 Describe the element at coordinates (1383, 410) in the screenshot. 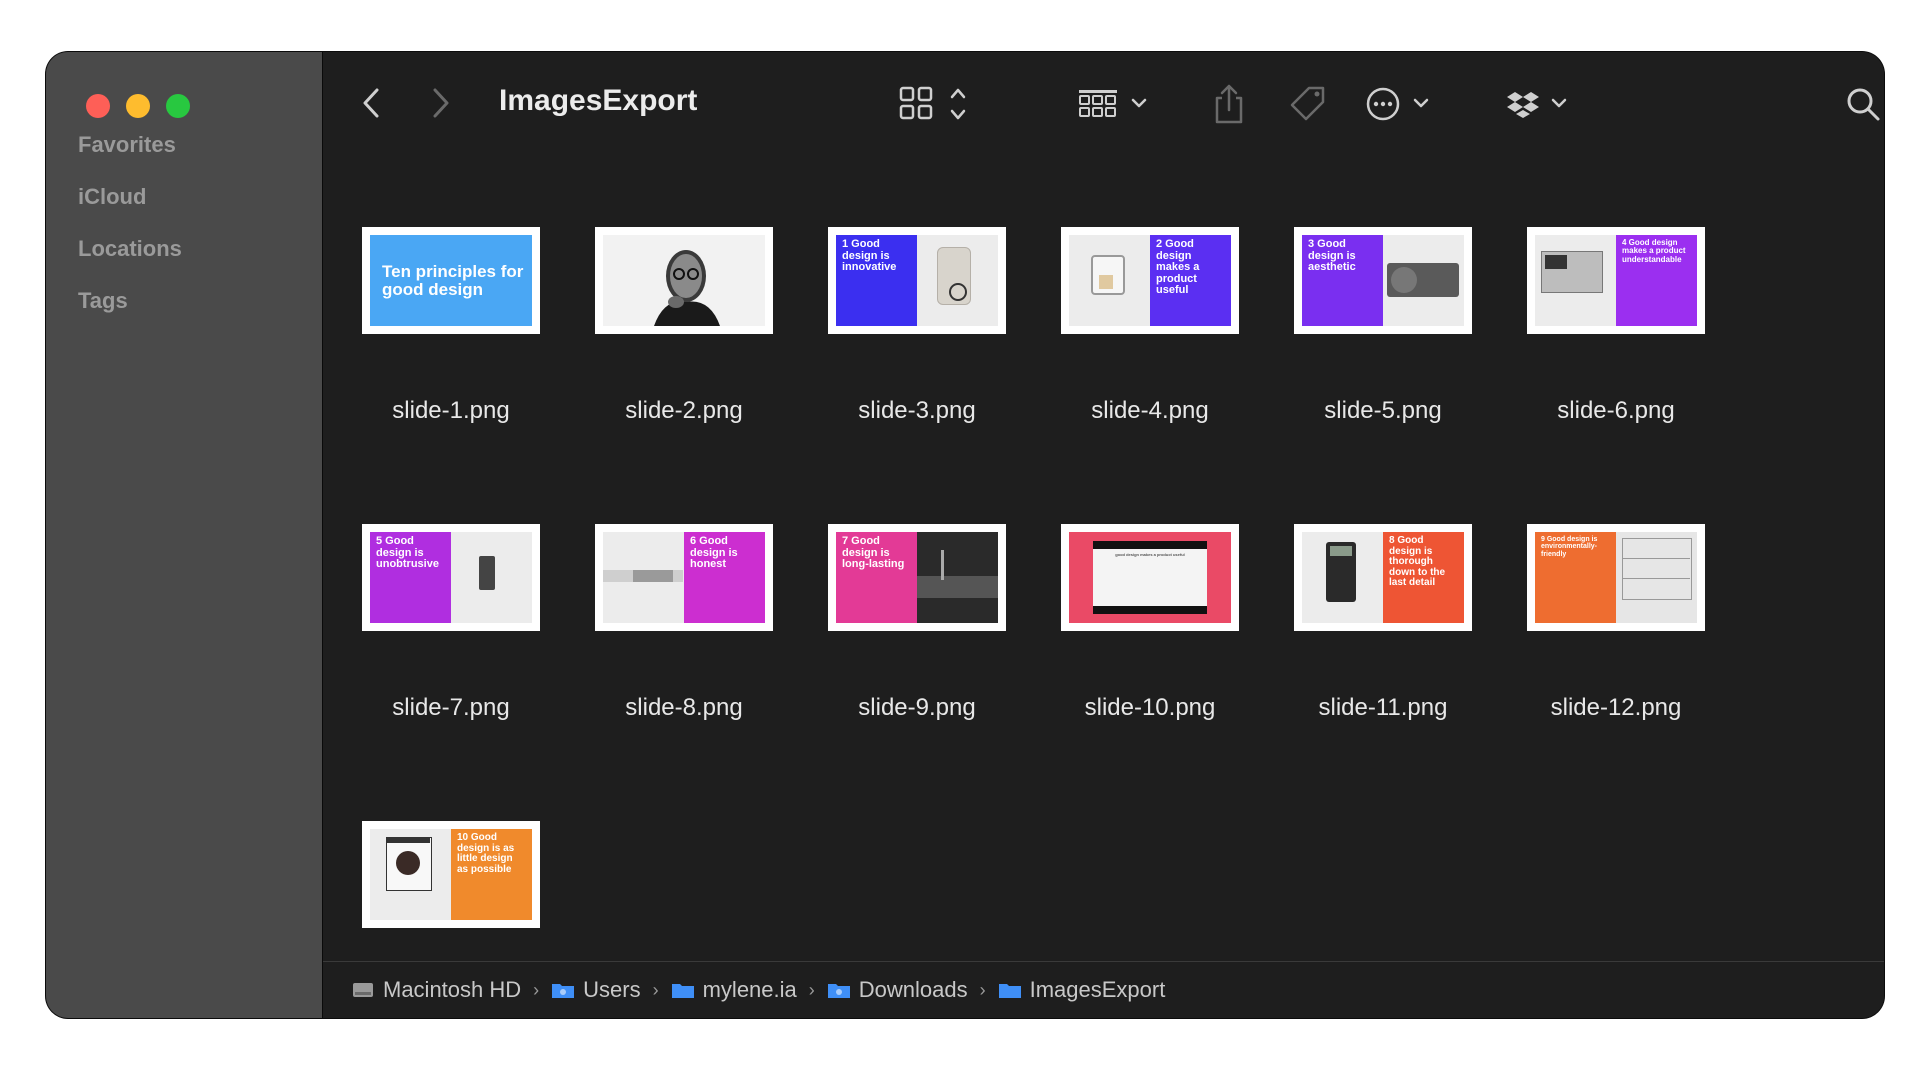

I see `file-name: slide-5.png` at that location.